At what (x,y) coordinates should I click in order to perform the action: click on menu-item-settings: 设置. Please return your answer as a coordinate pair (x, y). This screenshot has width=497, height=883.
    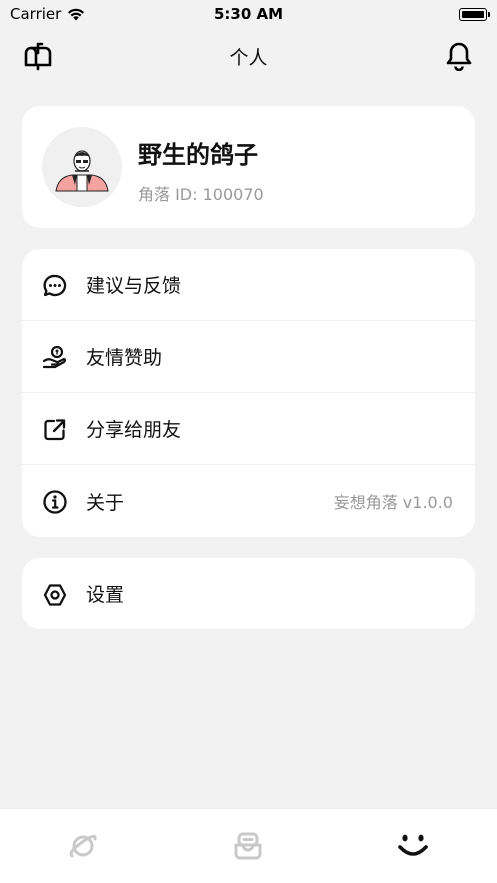
    Looking at the image, I should click on (248, 593).